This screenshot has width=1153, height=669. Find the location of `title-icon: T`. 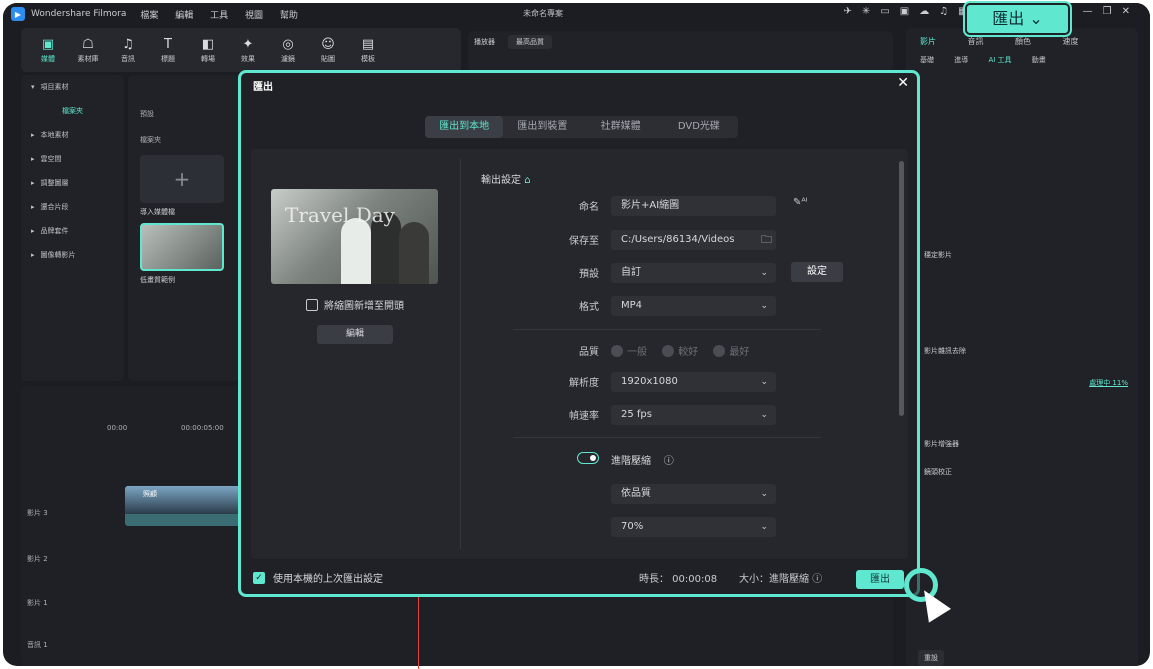

title-icon: T is located at coordinates (168, 44).